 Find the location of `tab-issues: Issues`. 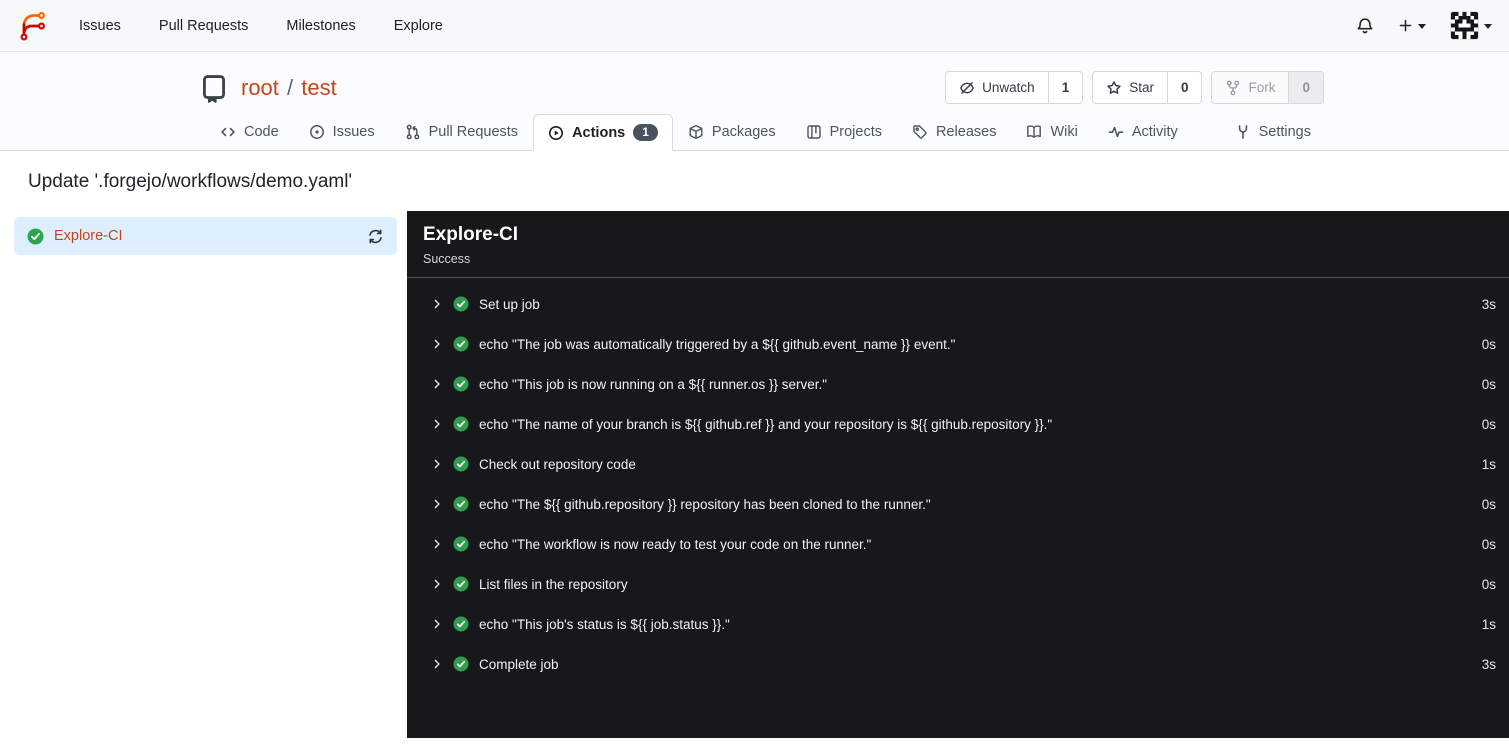

tab-issues: Issues is located at coordinates (342, 132).